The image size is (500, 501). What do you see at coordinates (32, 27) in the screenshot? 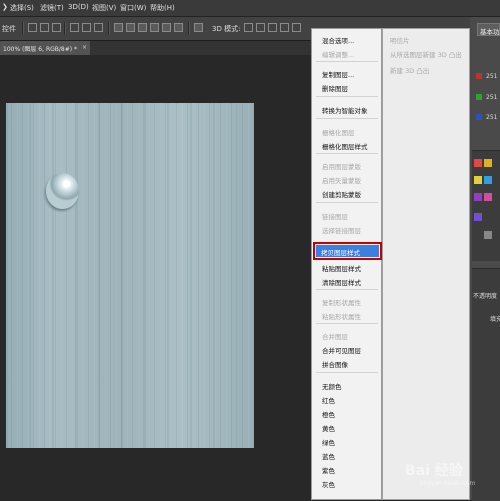
I see `align-top-icon` at bounding box center [32, 27].